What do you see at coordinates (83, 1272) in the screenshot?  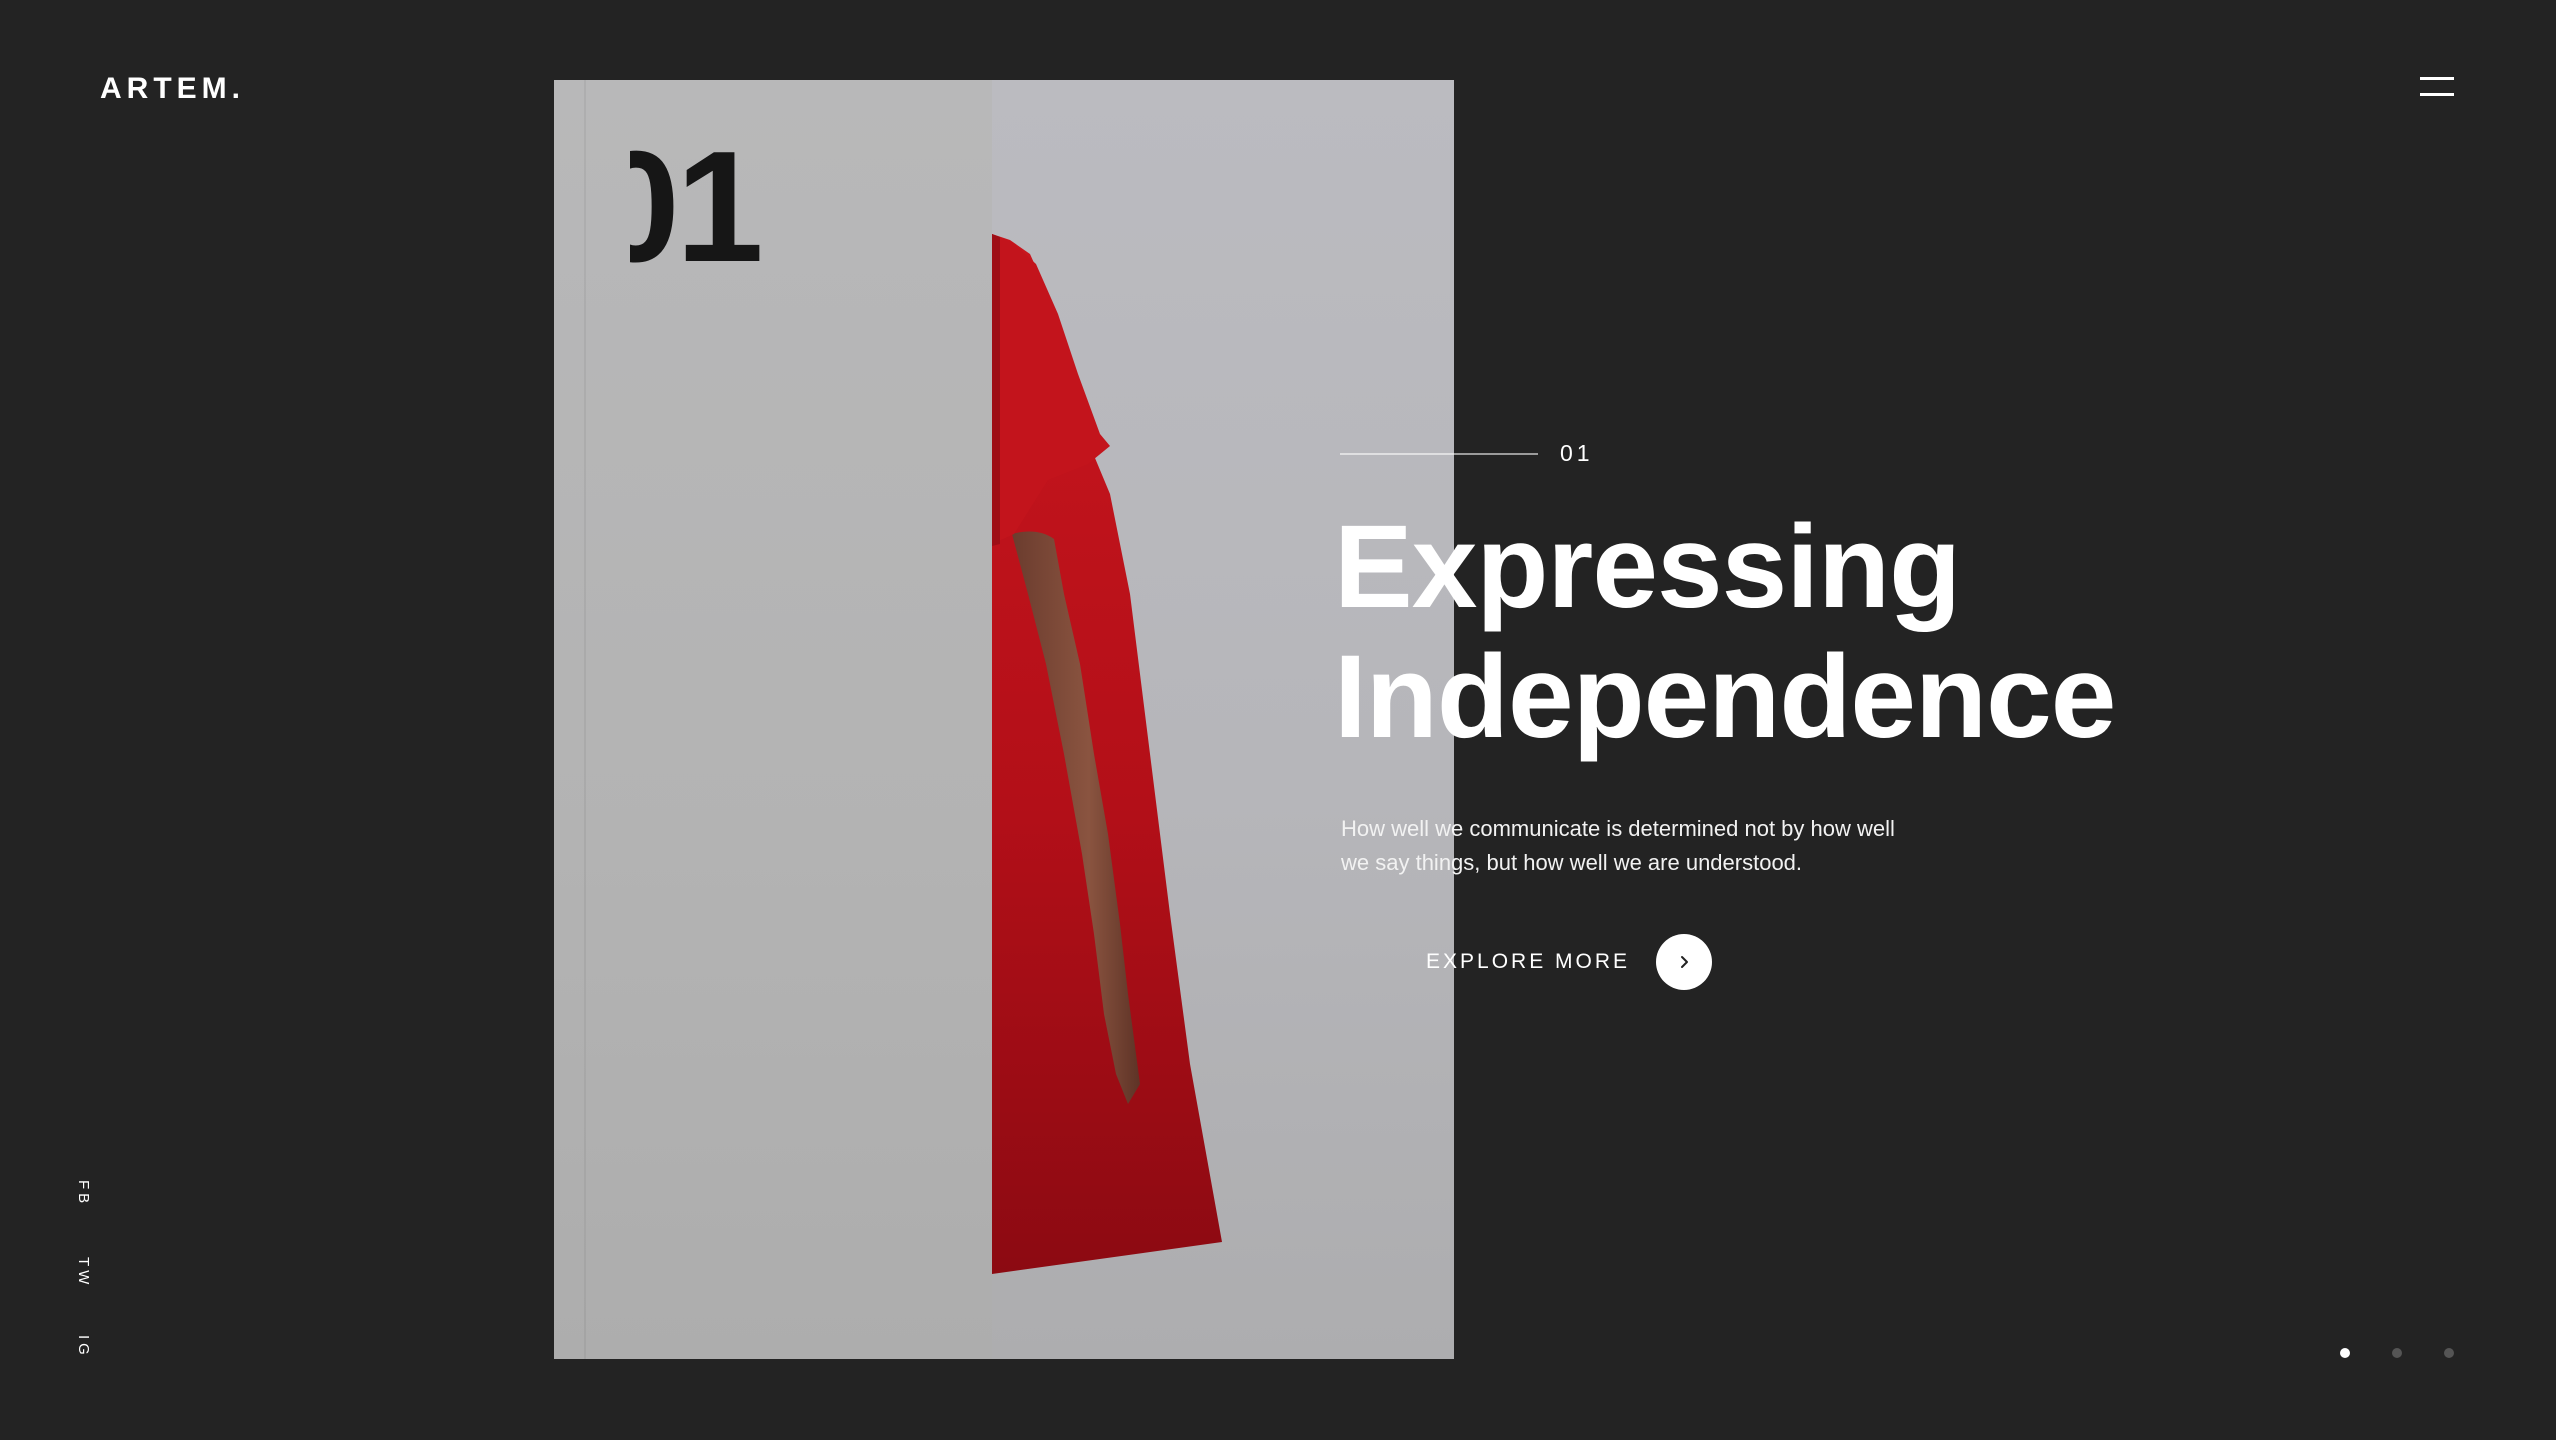 I see `social-link-tw: TW` at bounding box center [83, 1272].